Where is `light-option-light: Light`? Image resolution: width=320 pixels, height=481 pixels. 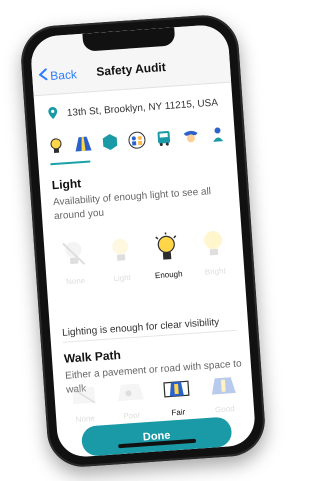
light-option-light: Light is located at coordinates (120, 259).